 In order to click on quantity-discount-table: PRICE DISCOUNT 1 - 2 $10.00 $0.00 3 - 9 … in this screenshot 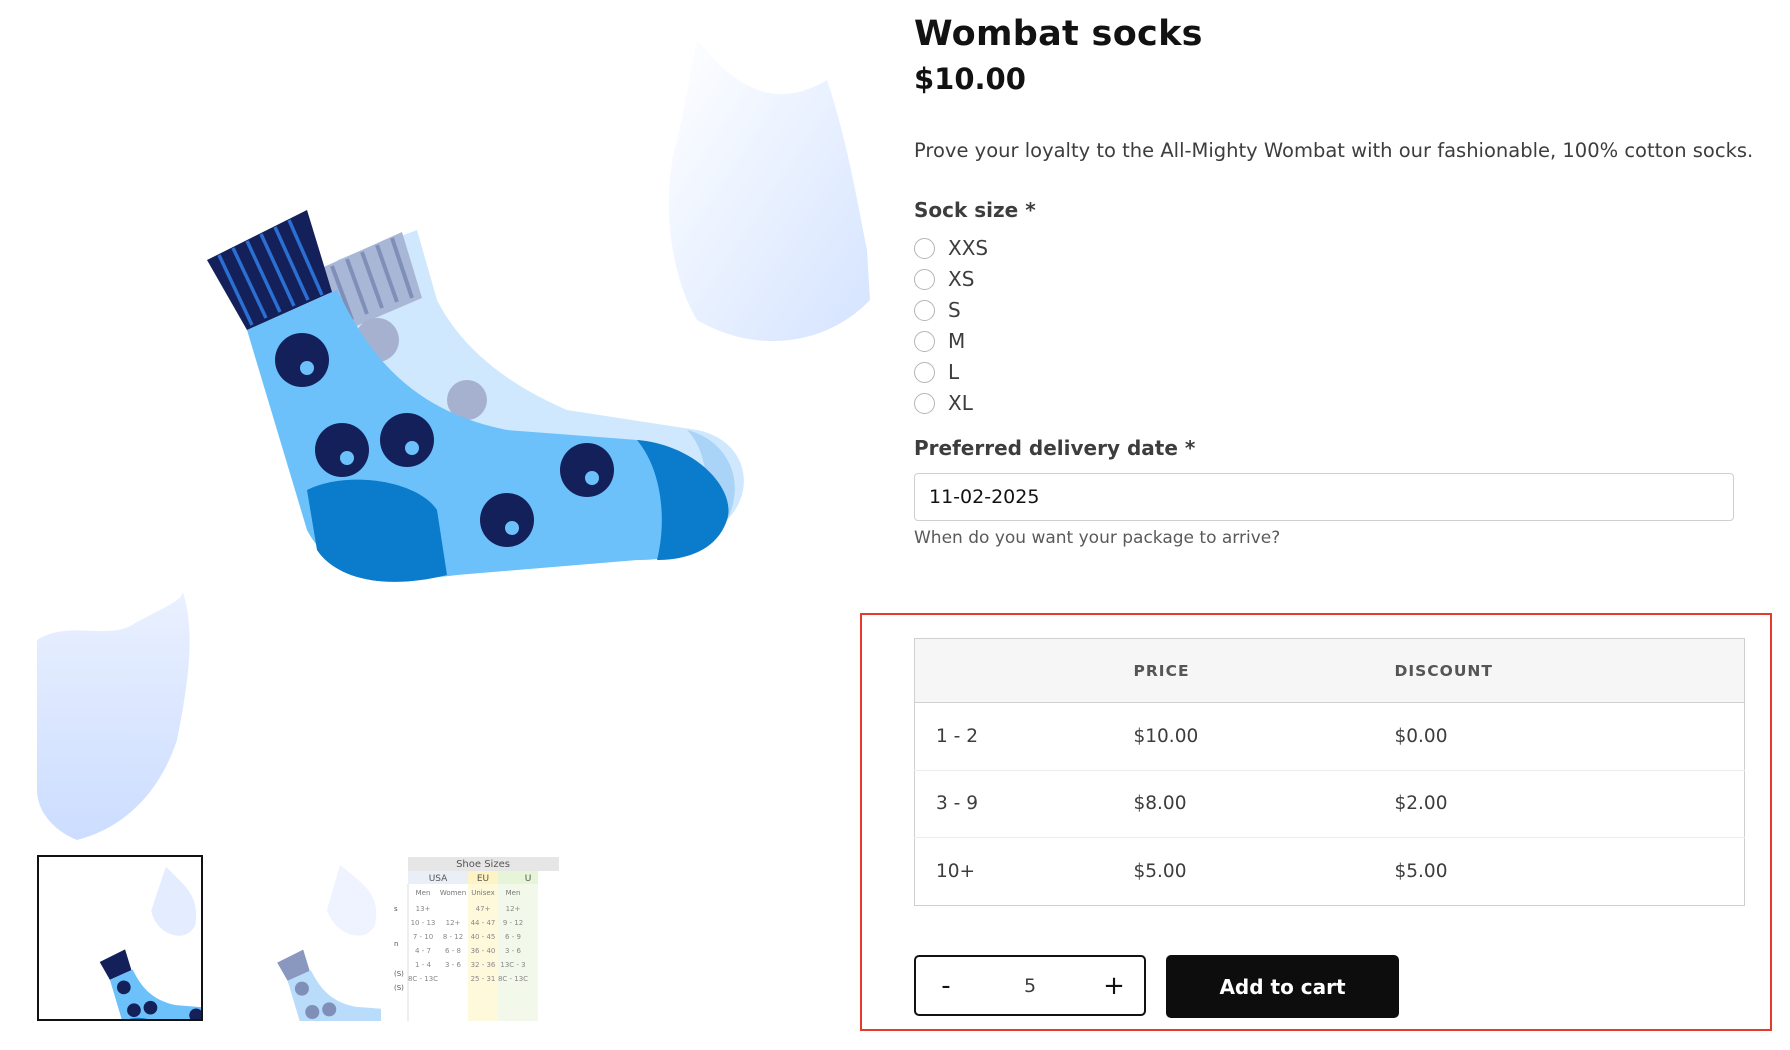, I will do `click(1329, 772)`.